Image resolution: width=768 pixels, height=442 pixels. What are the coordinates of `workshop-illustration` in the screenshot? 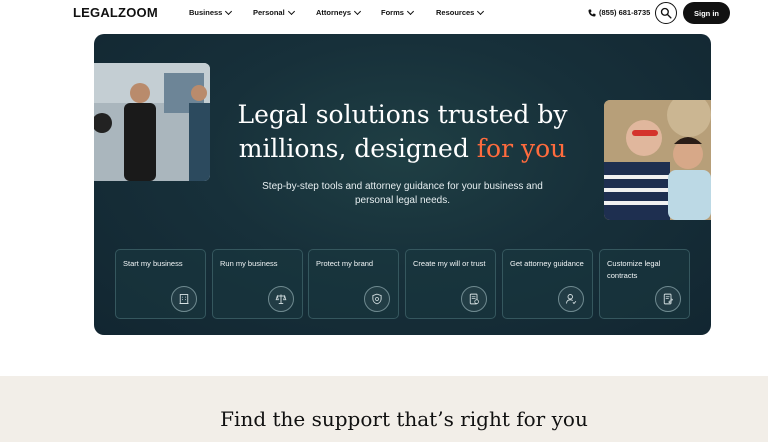 It's located at (152, 122).